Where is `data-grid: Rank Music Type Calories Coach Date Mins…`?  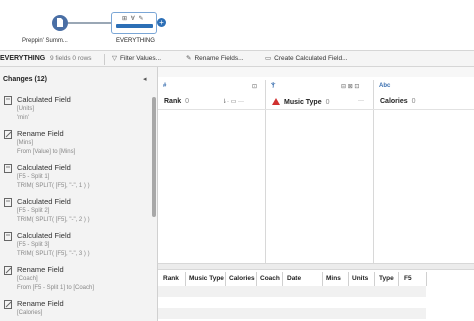 data-grid: Rank Music Type Calories Coach Date Mins… is located at coordinates (316, 295).